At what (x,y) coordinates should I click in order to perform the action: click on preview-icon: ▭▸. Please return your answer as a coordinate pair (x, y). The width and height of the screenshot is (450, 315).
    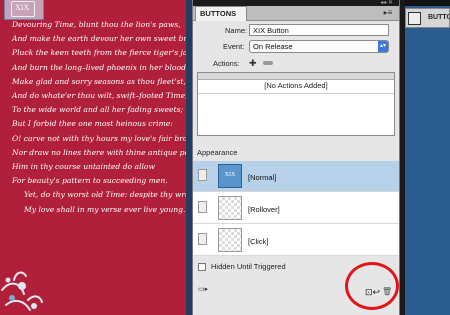
    Looking at the image, I should click on (203, 289).